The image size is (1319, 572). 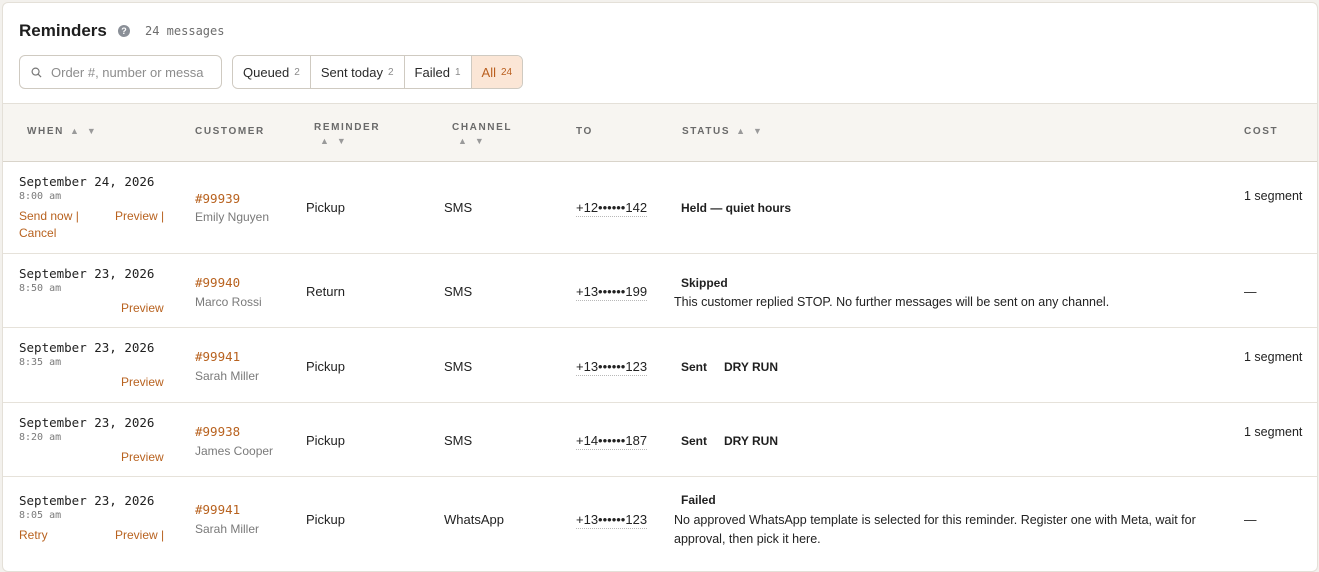 What do you see at coordinates (347, 127) in the screenshot?
I see `column-label: REMINDER` at bounding box center [347, 127].